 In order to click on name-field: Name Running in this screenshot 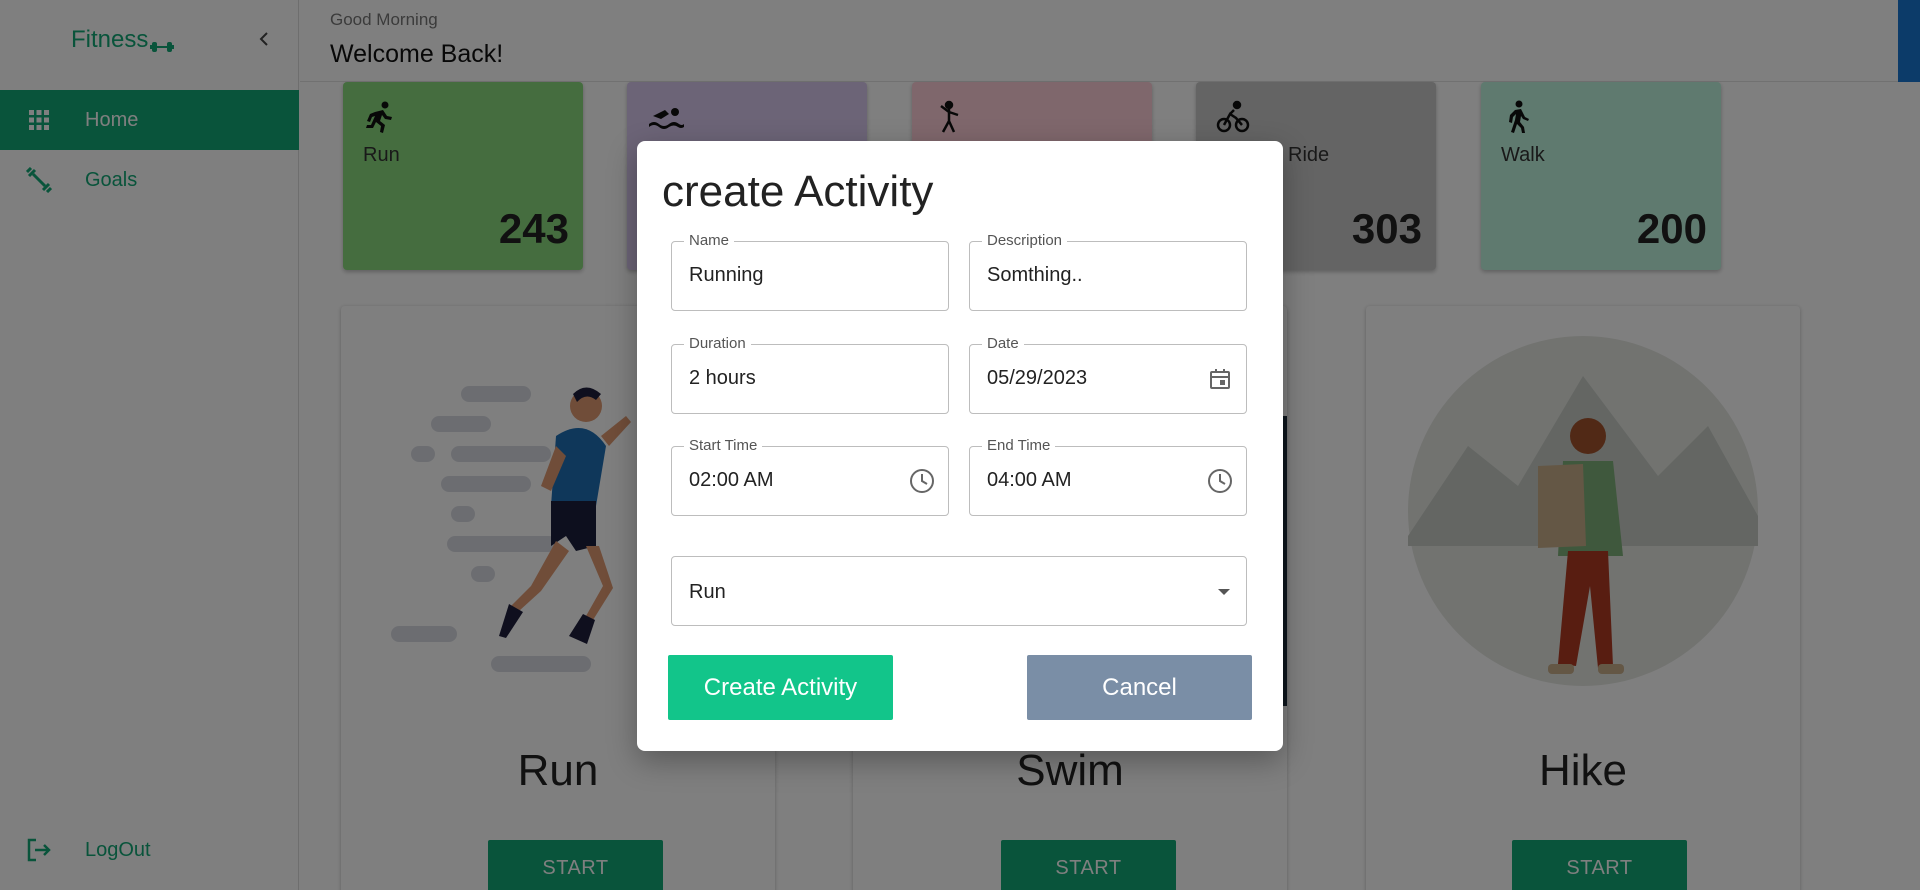, I will do `click(810, 271)`.